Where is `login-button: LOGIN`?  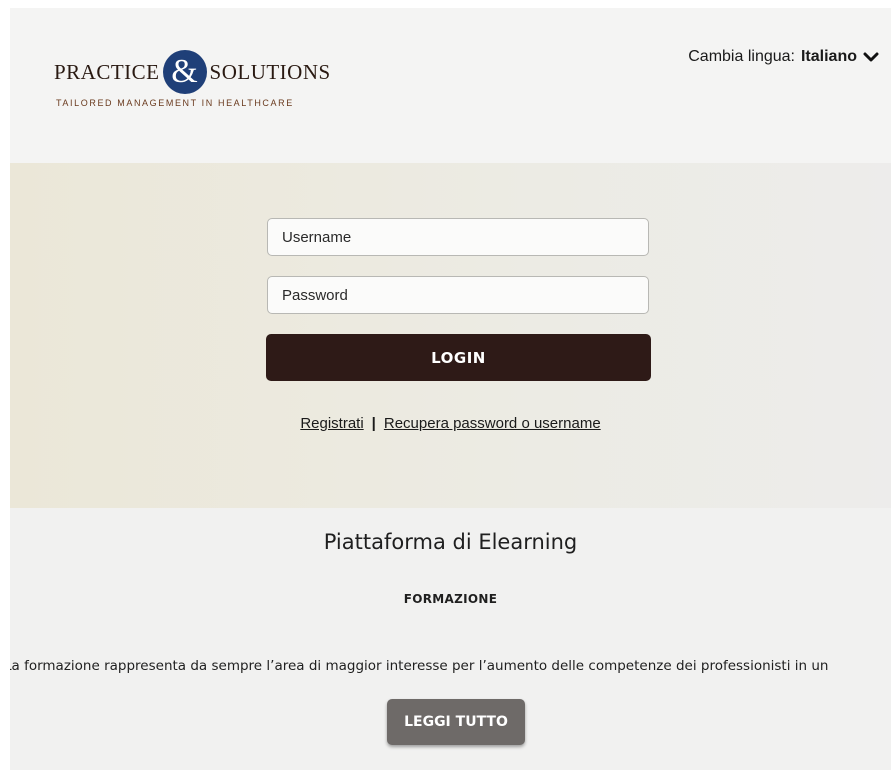
login-button: LOGIN is located at coordinates (458, 357).